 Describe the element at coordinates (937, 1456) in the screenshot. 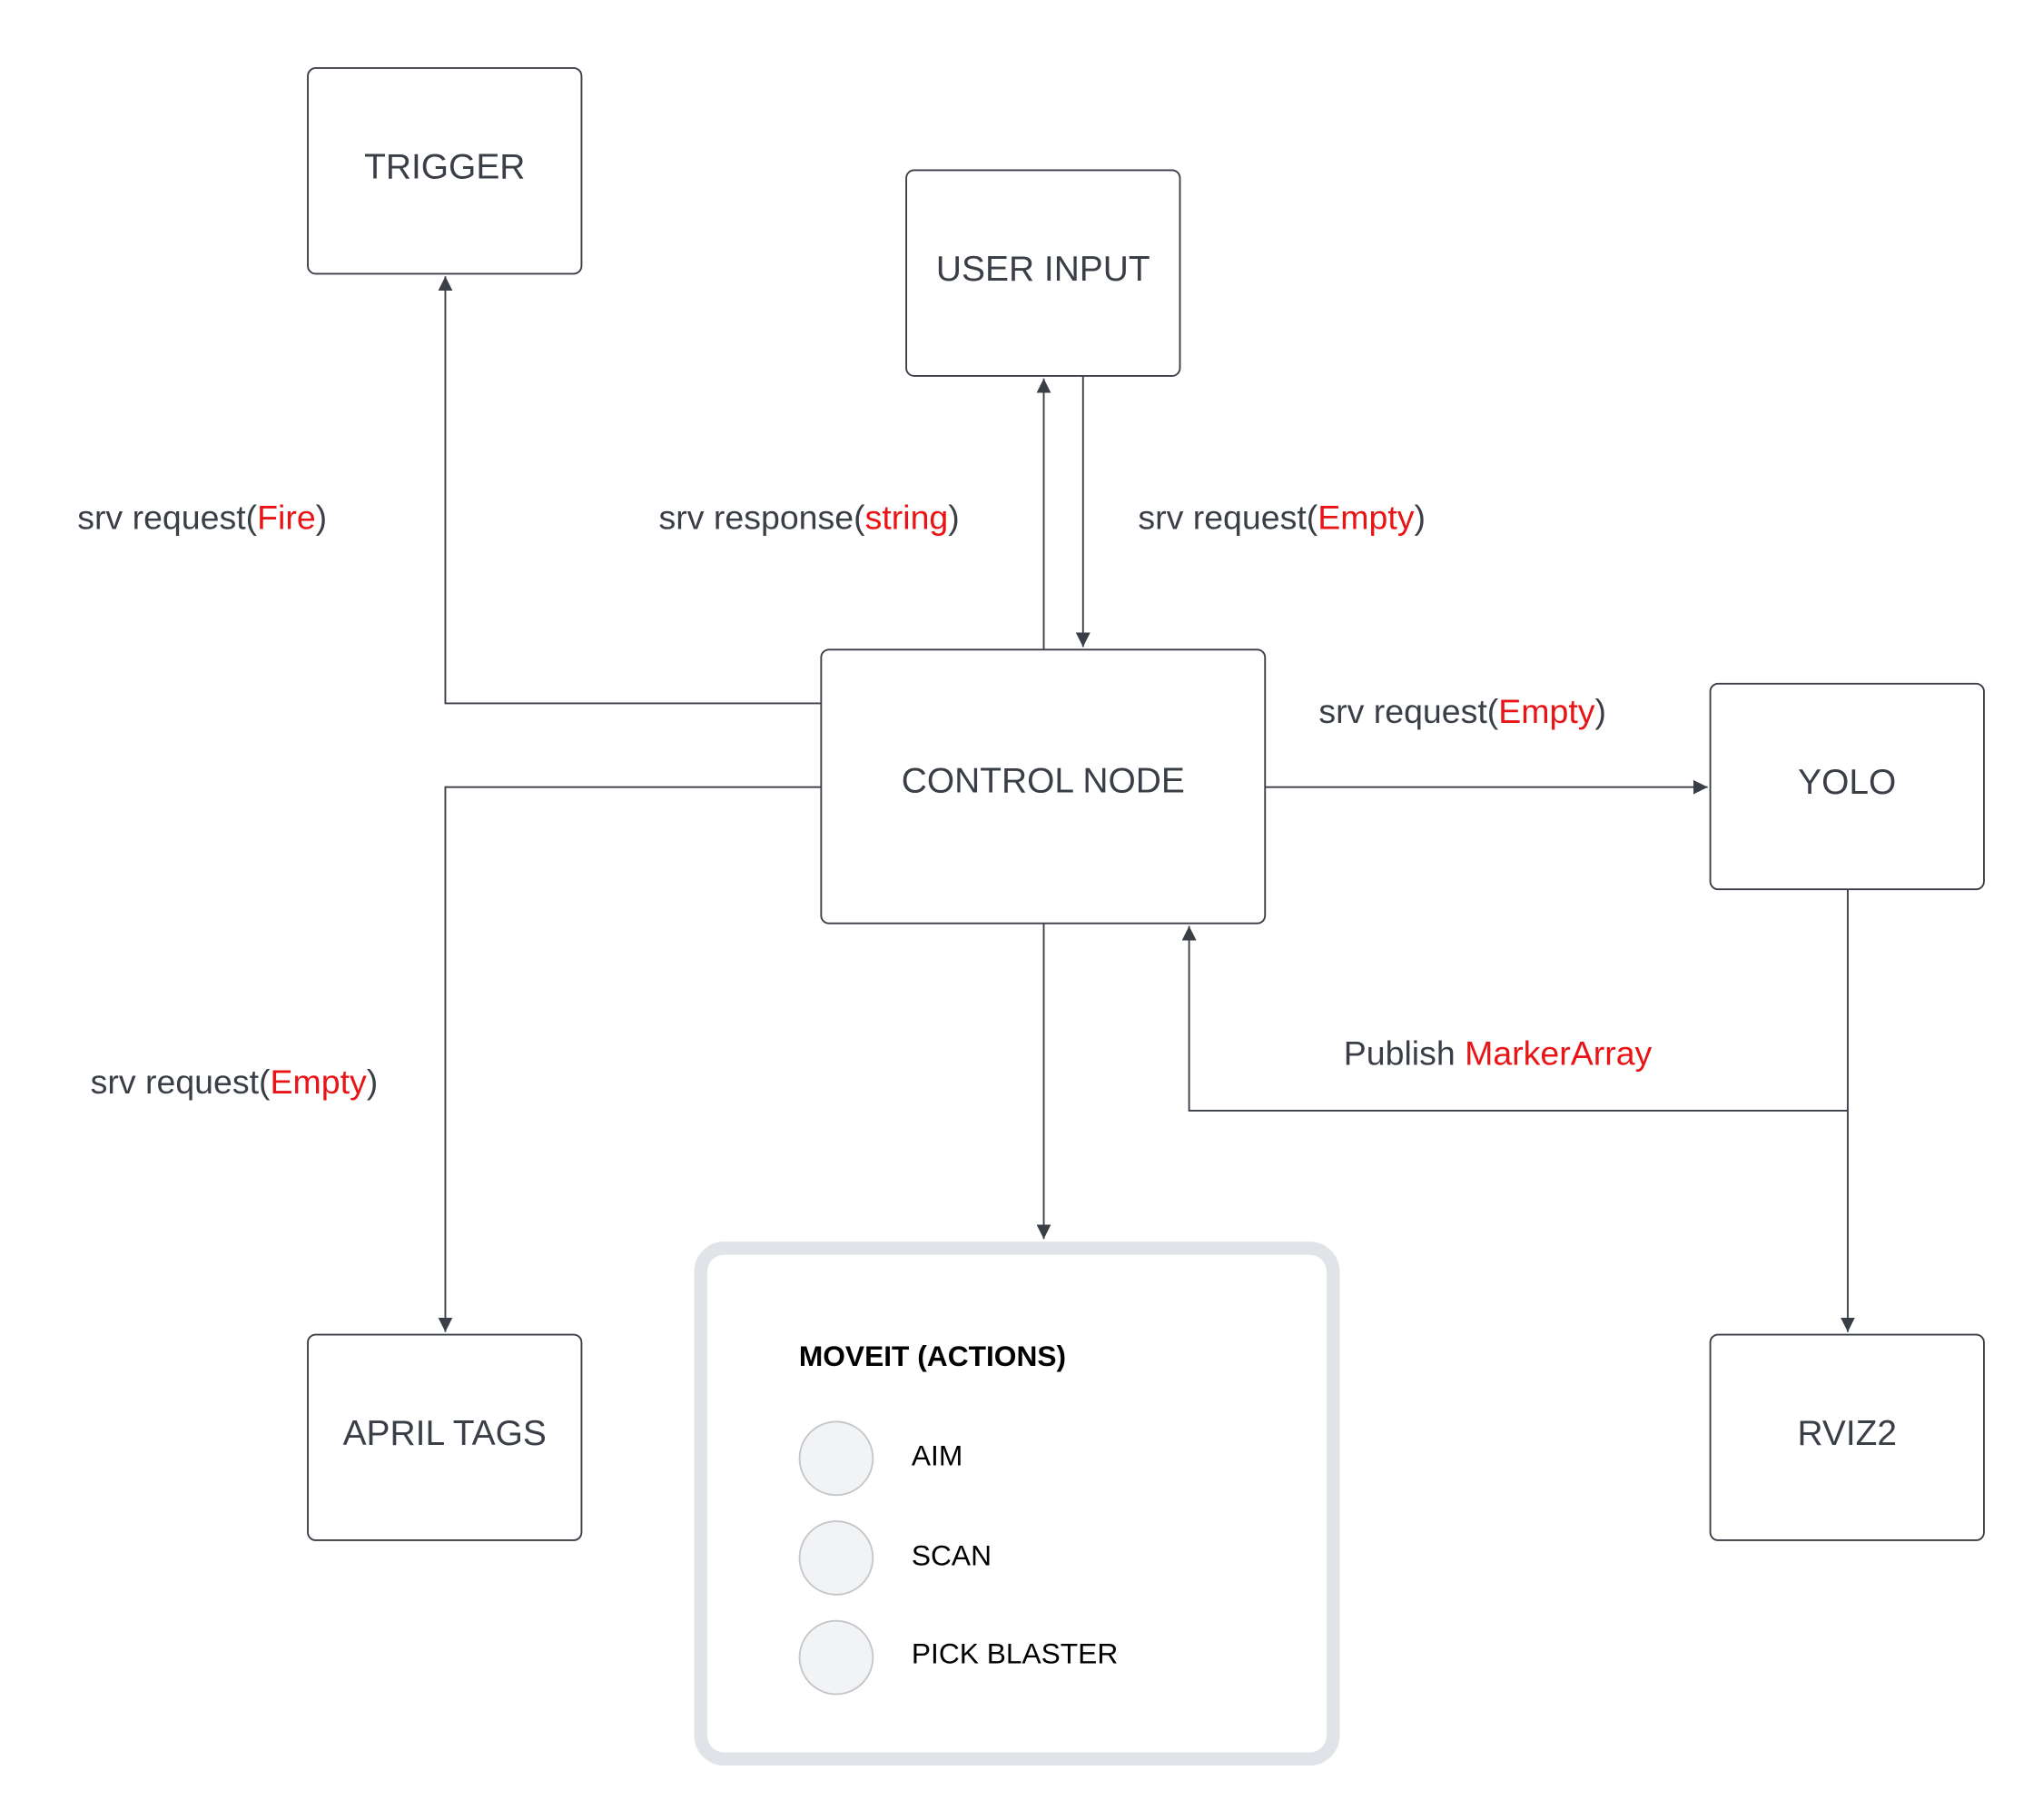

I see `action-label: AIM` at that location.